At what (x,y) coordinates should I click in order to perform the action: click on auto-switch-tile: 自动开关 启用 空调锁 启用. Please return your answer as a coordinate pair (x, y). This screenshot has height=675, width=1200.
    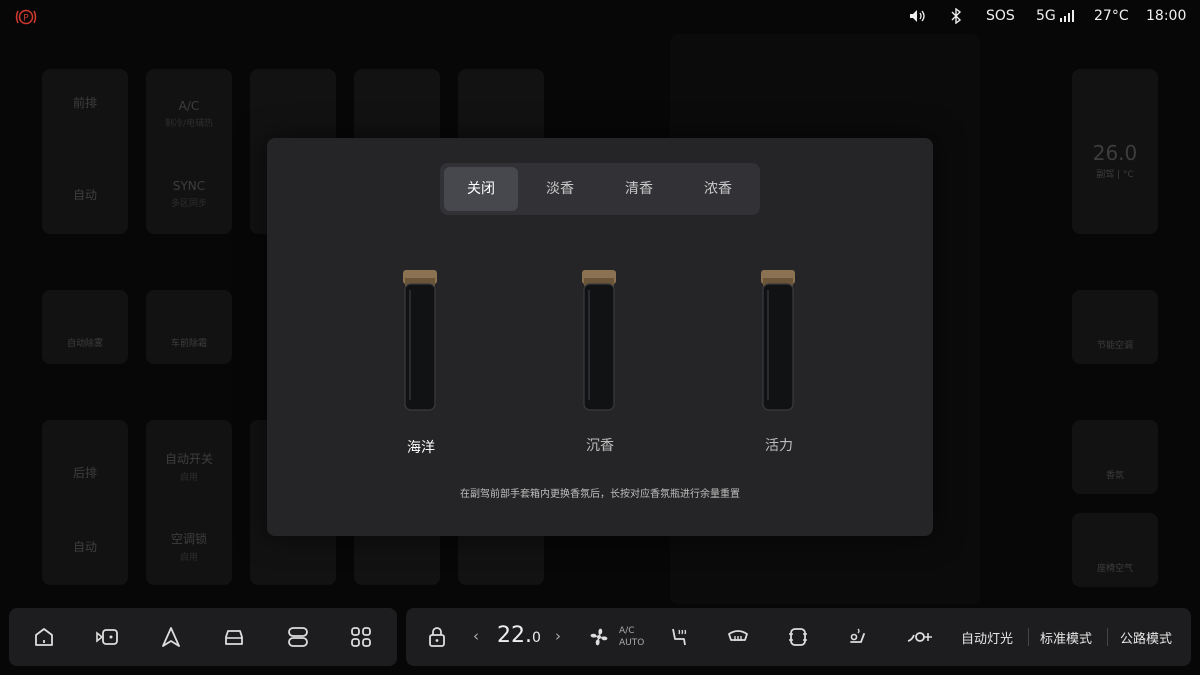
    Looking at the image, I should click on (189, 502).